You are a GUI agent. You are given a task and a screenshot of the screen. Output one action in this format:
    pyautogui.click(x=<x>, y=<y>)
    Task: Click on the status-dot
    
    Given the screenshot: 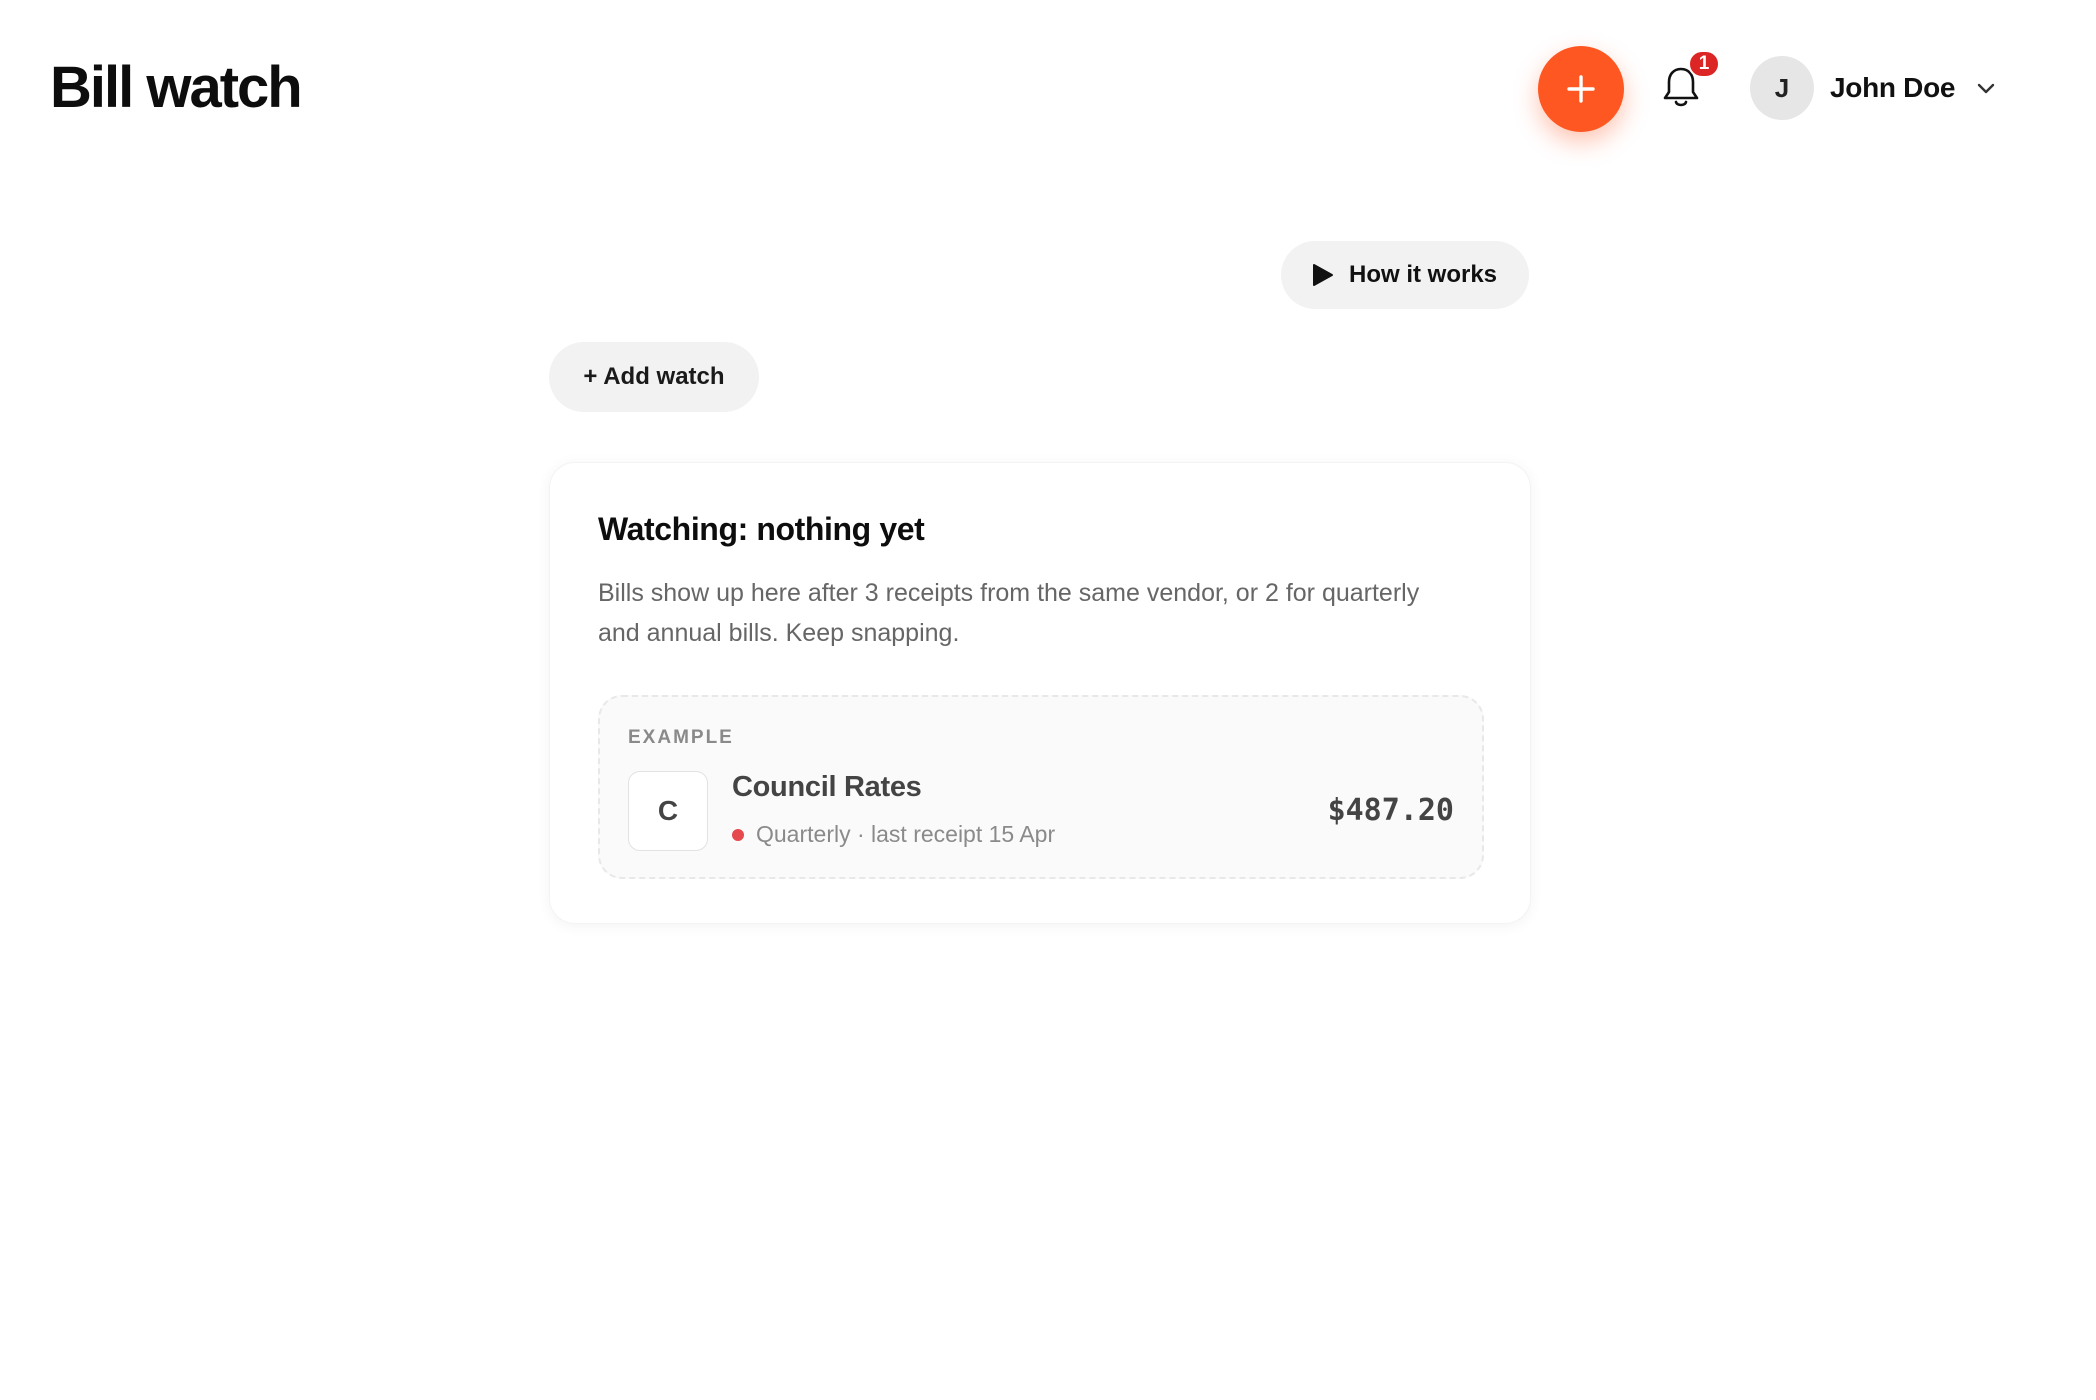 What is the action you would take?
    pyautogui.click(x=738, y=834)
    